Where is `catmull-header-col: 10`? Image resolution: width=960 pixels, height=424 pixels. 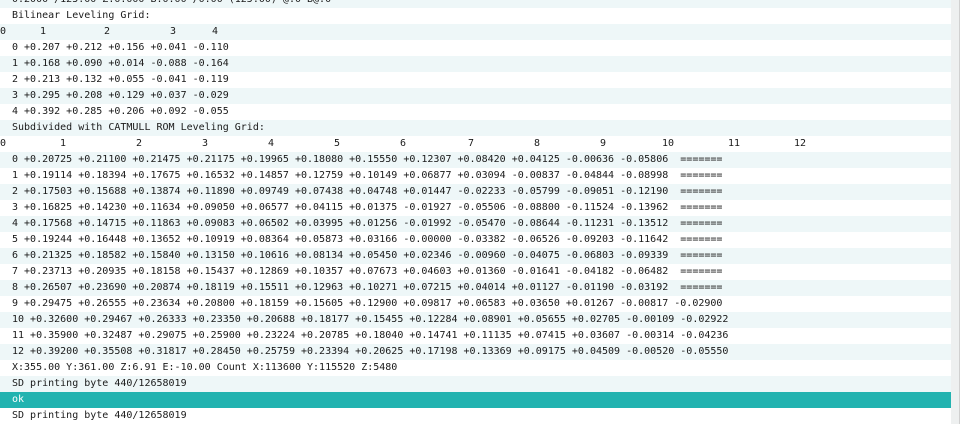 catmull-header-col: 10 is located at coordinates (668, 143).